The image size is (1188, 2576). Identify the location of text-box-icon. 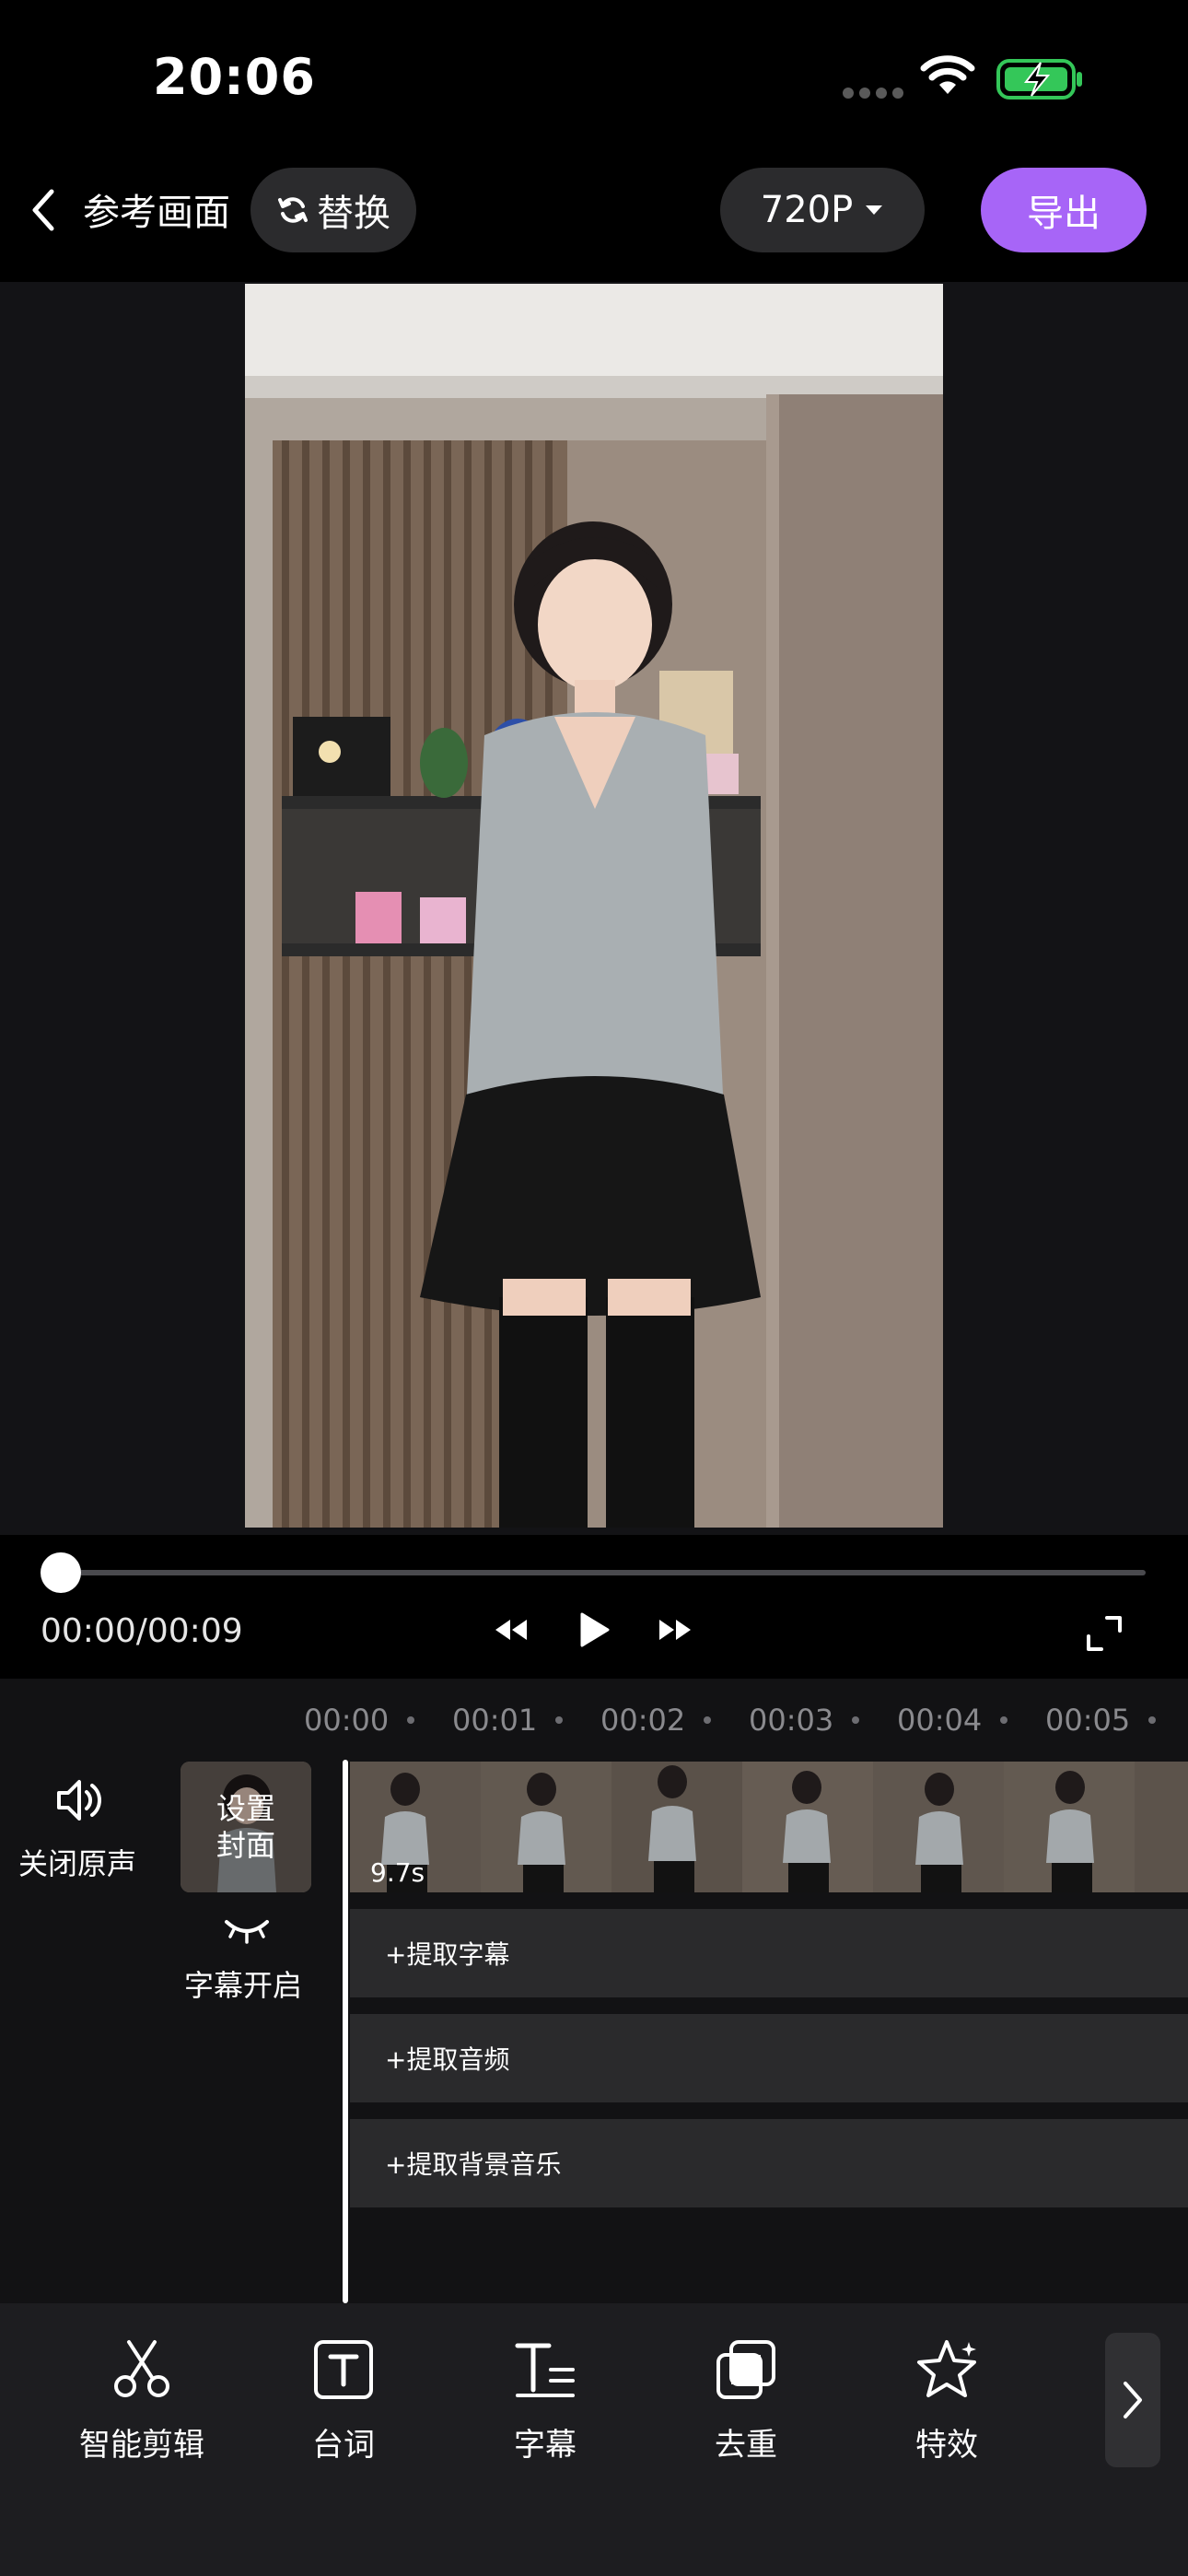
(343, 2369).